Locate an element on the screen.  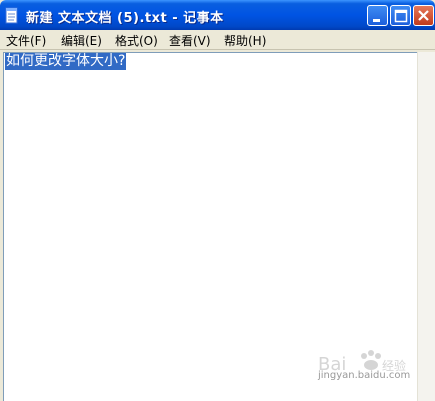
baidu-paw-logo: Bai 经验 is located at coordinates (362, 362).